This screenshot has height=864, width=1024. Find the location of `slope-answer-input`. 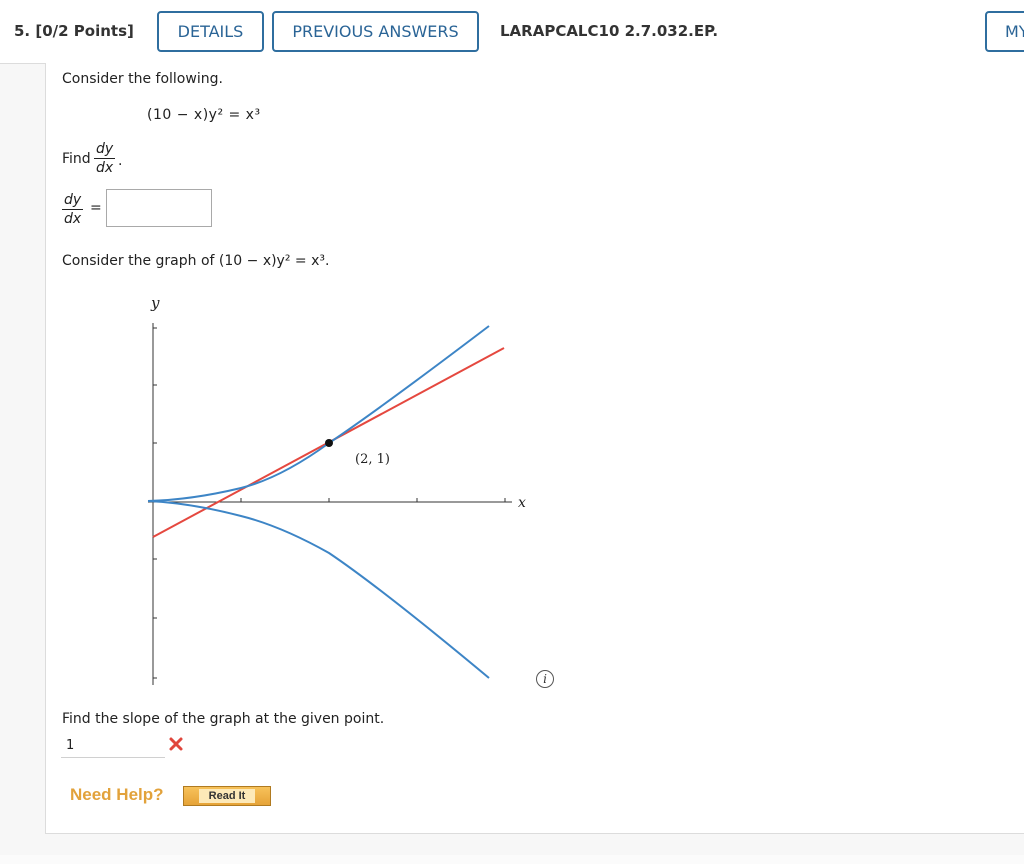

slope-answer-input is located at coordinates (113, 746).